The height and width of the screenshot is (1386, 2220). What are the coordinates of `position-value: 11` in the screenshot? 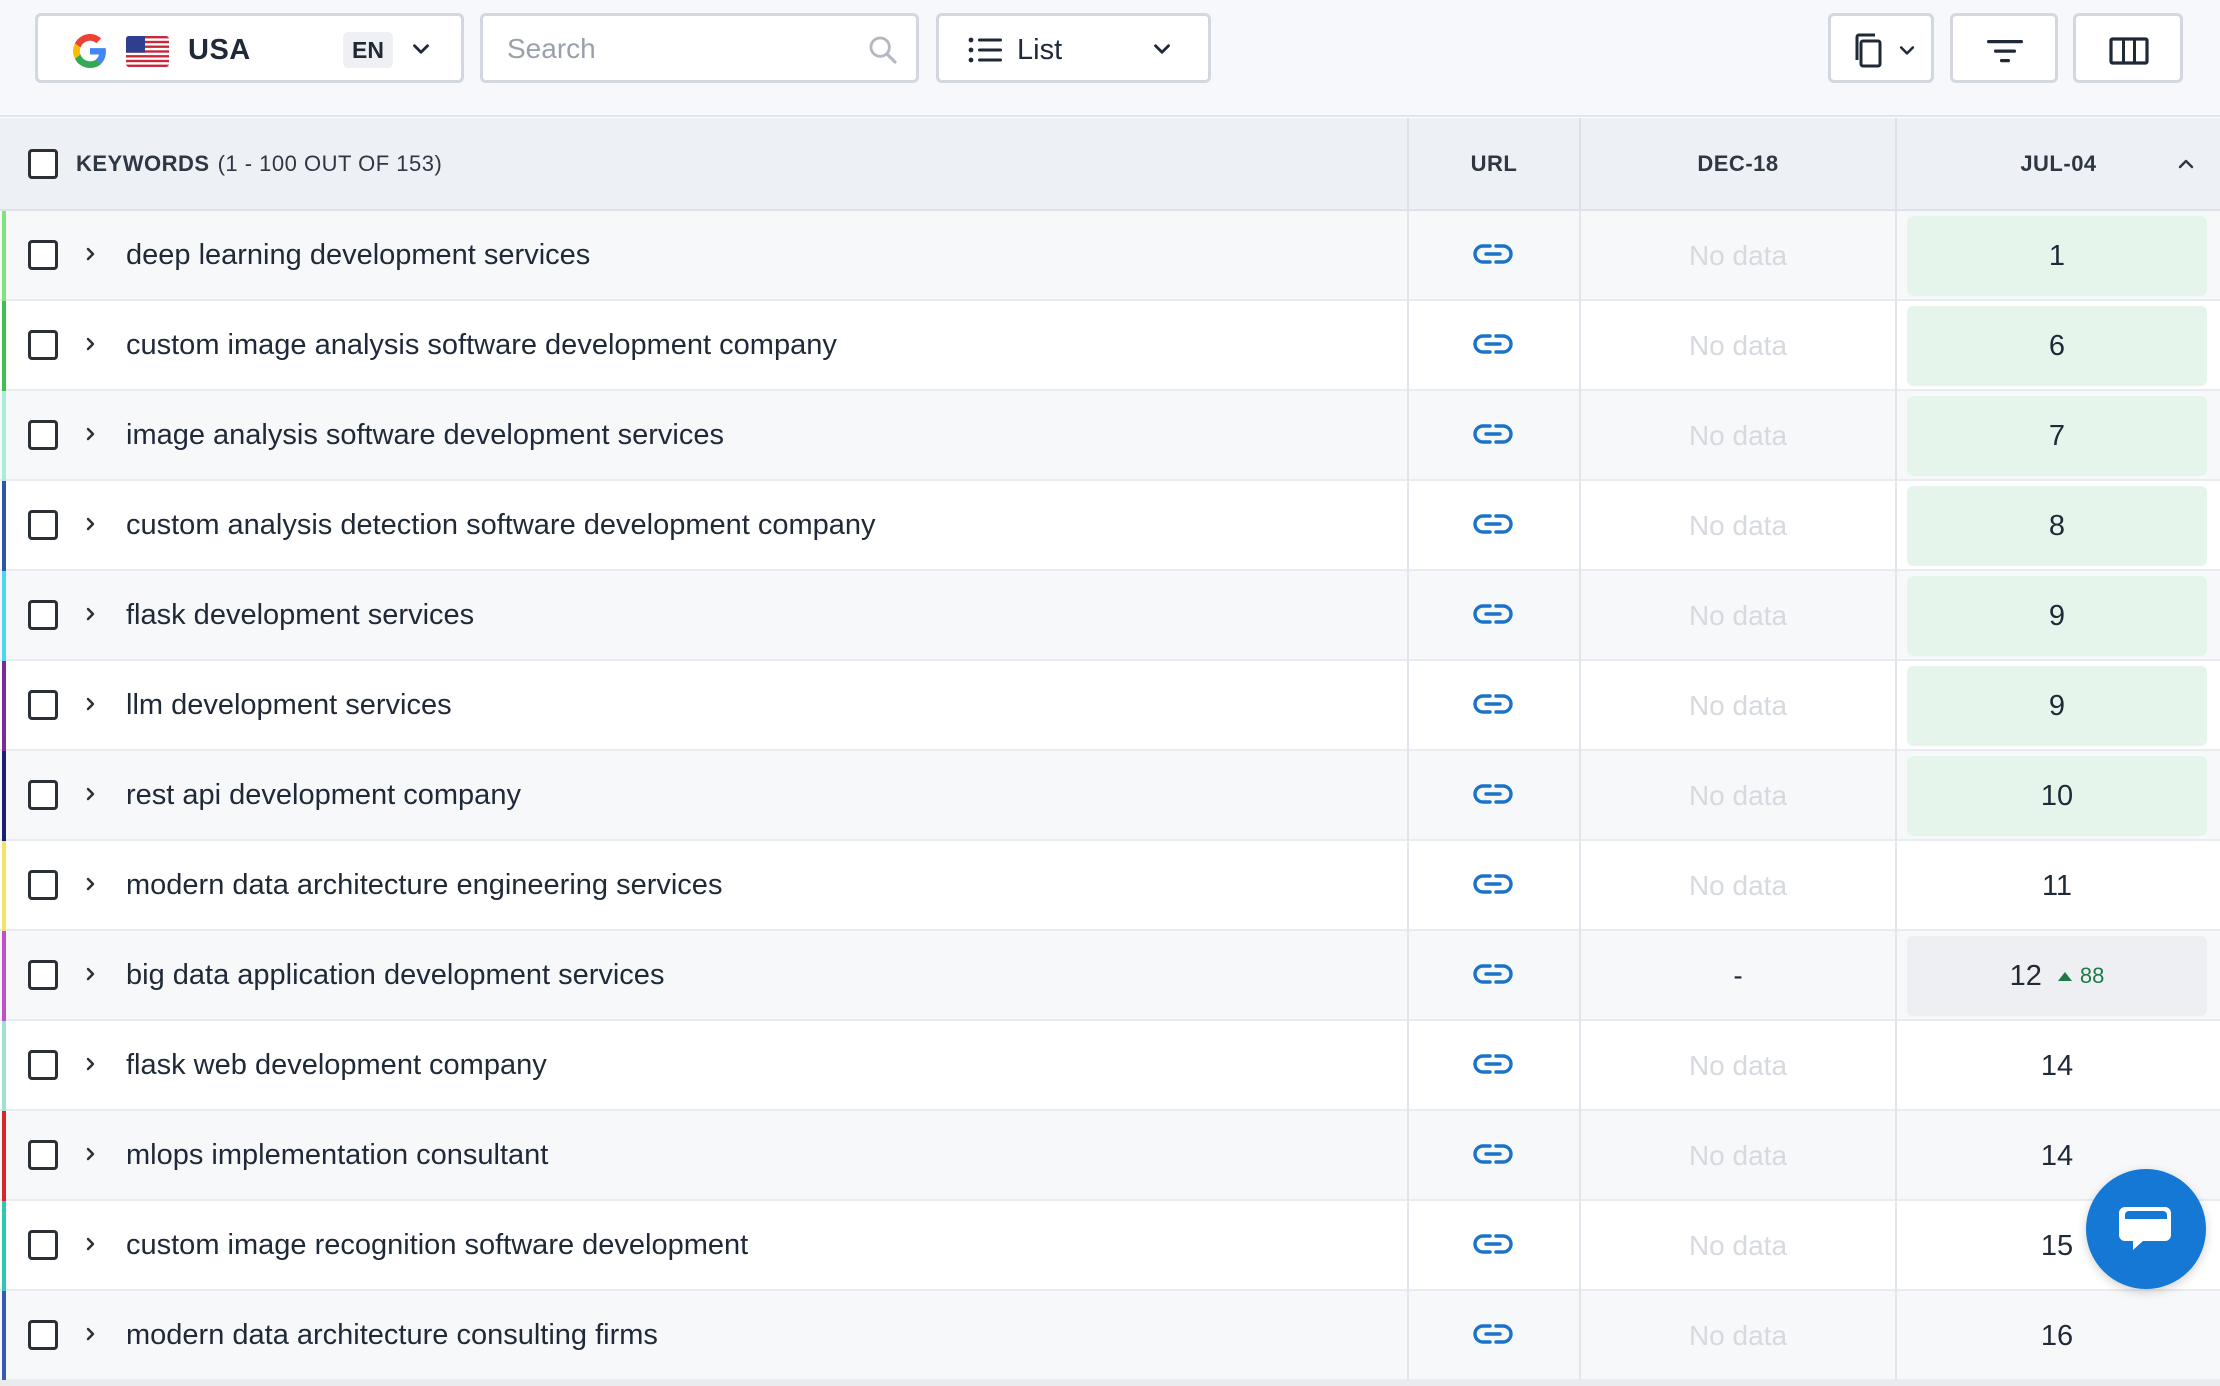 It's located at (2057, 886).